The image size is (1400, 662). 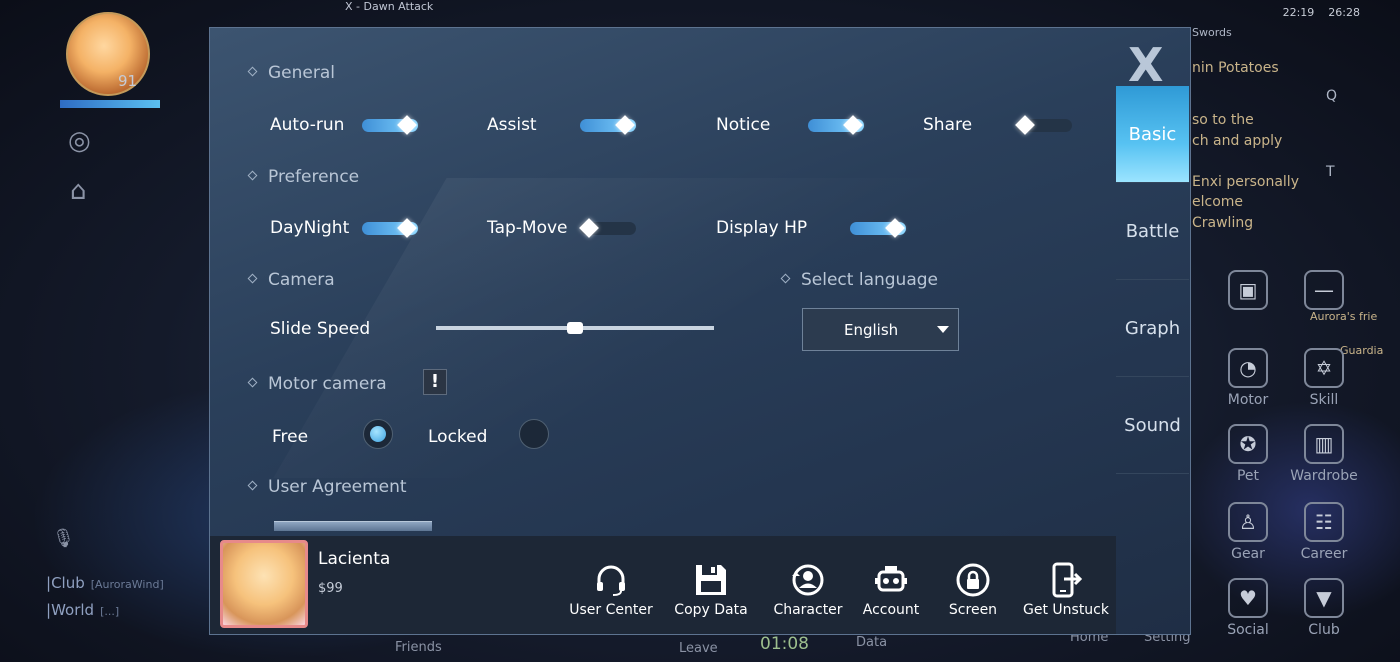 I want to click on account-icon, so click(x=891, y=580).